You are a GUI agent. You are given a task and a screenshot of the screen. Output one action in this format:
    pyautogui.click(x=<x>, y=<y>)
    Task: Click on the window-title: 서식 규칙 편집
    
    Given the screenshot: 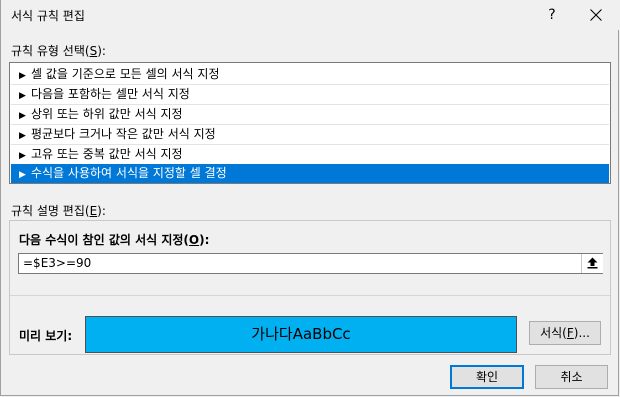 What is the action you would take?
    pyautogui.click(x=48, y=16)
    